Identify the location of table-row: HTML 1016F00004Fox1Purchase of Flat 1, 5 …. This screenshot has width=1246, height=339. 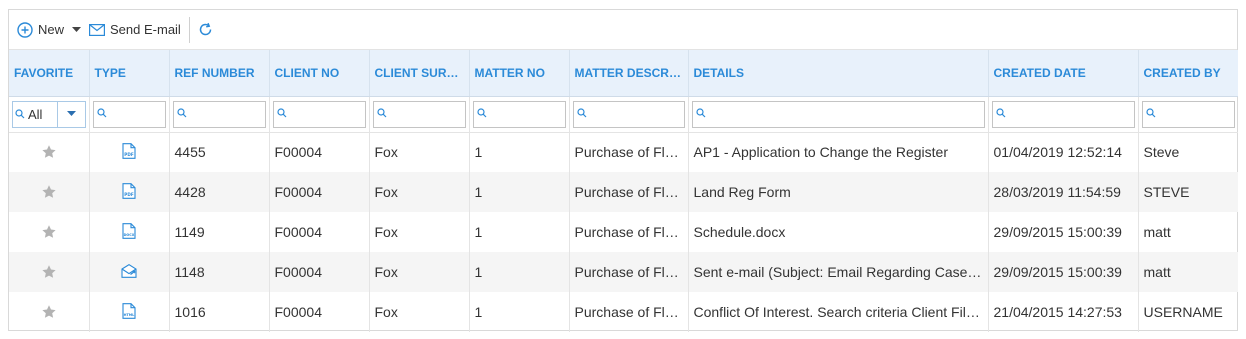
(623, 312).